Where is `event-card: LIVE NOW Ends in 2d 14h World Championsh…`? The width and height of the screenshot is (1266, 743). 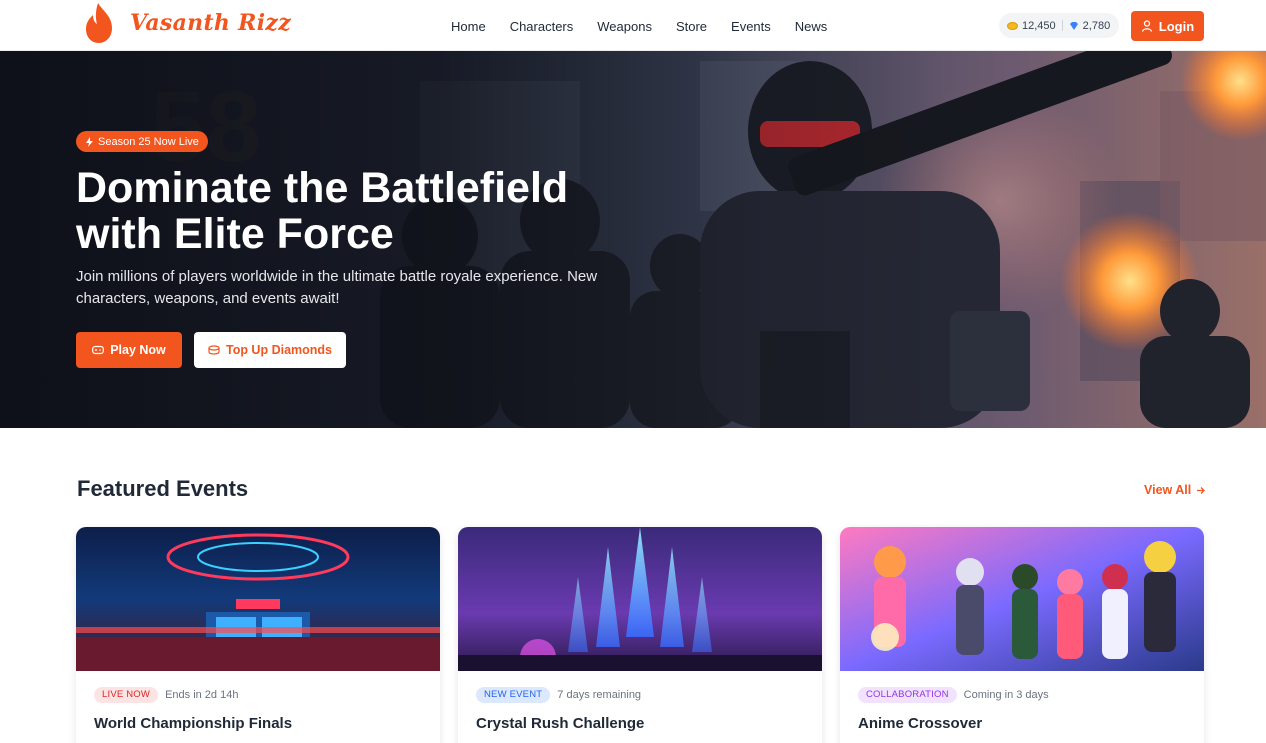 event-card: LIVE NOW Ends in 2d 14h World Championsh… is located at coordinates (258, 635).